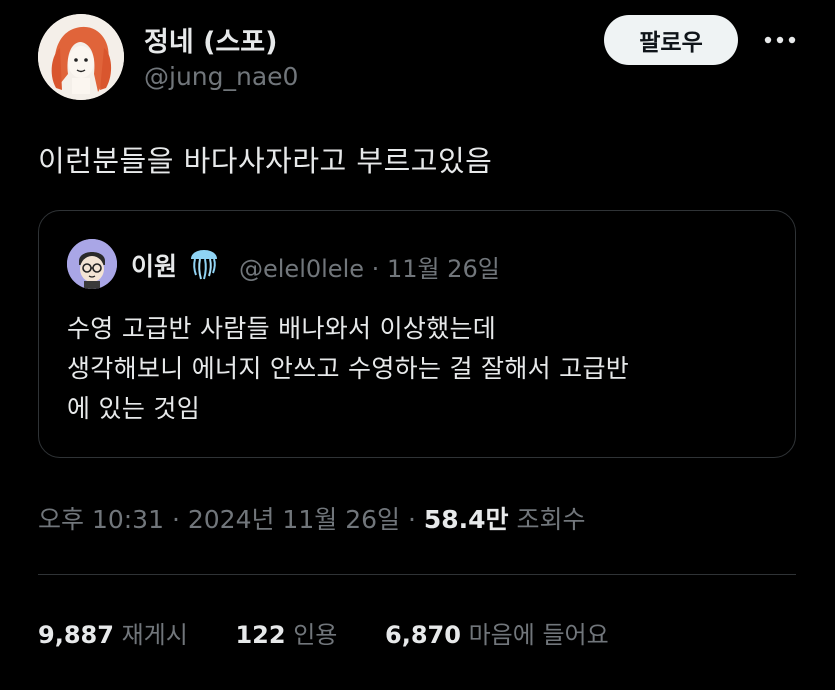 Image resolution: width=835 pixels, height=690 pixels. I want to click on quoted-text-line: 생각해보니 에너지 안쓰고 수영하는 걸 잘해서 고급반, so click(348, 368).